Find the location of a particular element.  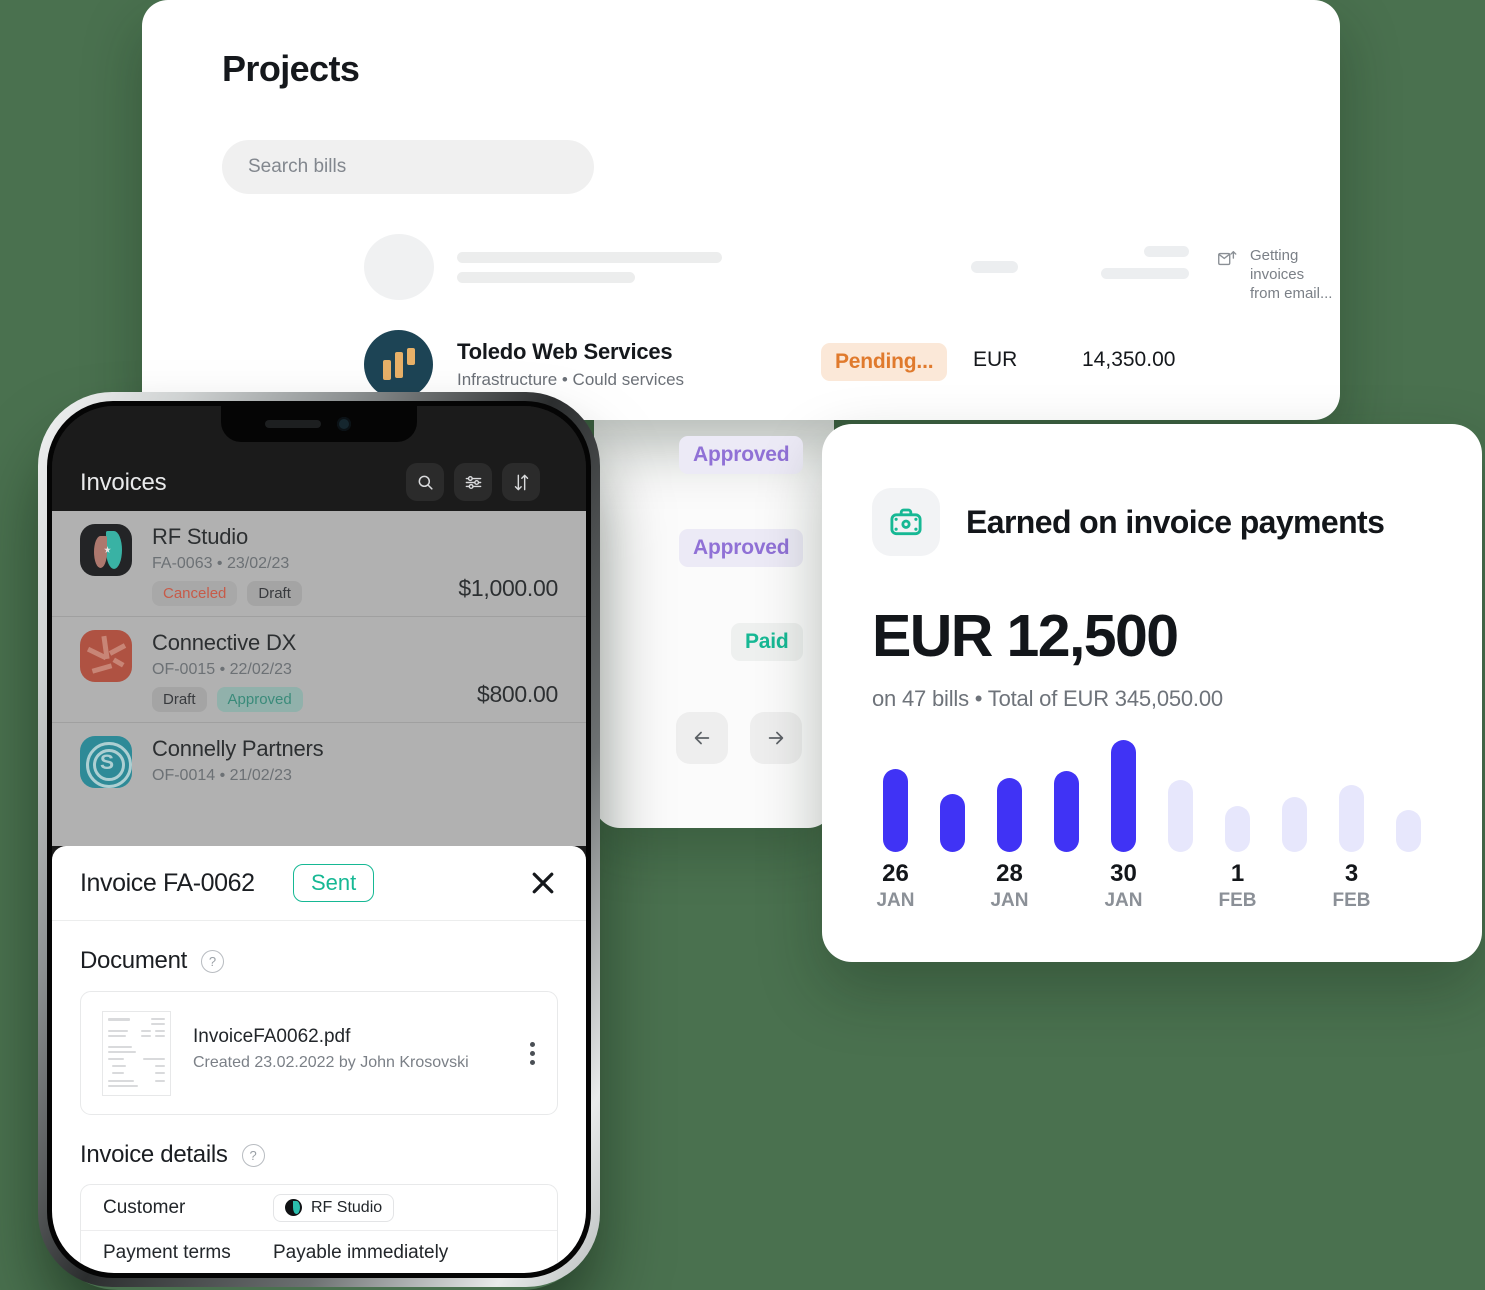

detail-key: Payment terms is located at coordinates (167, 1252).